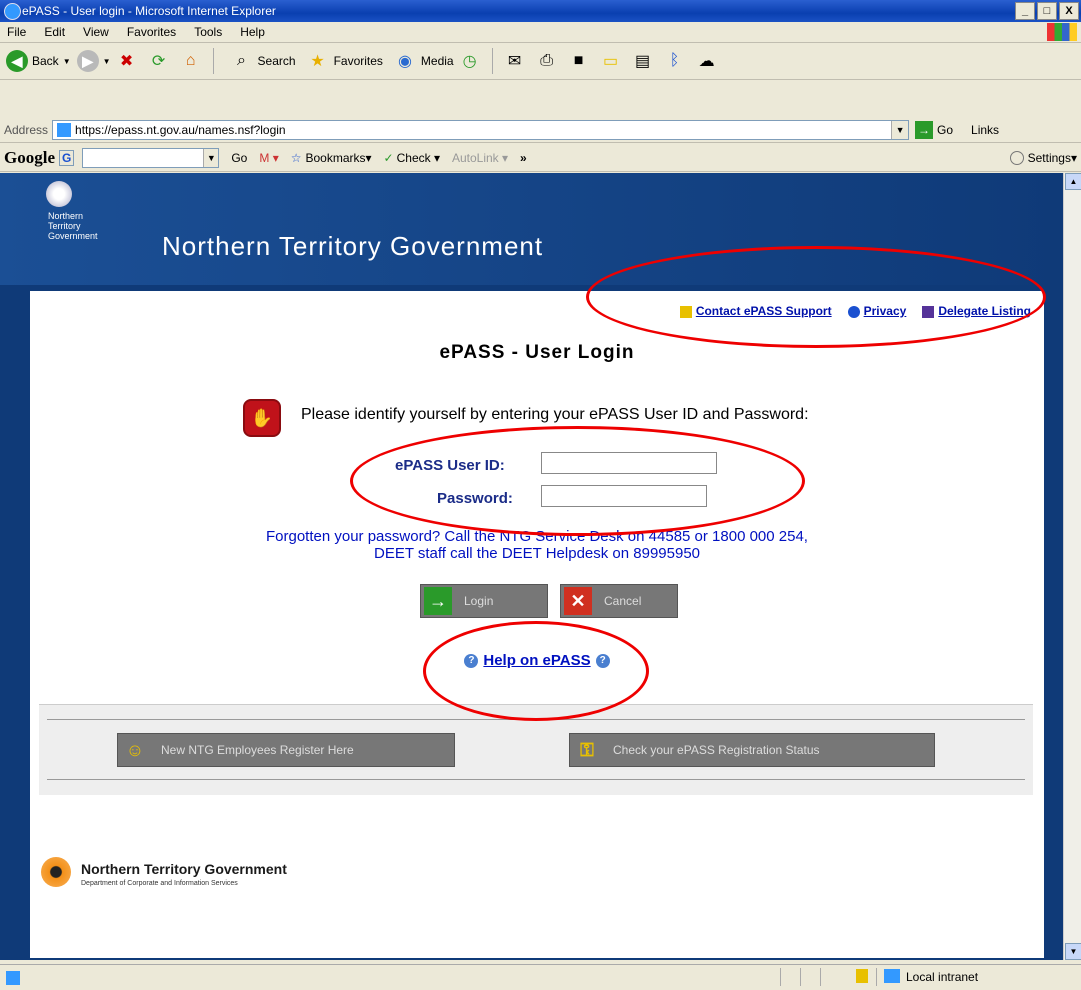 This screenshot has width=1081, height=990. Describe the element at coordinates (252, 32) in the screenshot. I see `menu-help: Help` at that location.